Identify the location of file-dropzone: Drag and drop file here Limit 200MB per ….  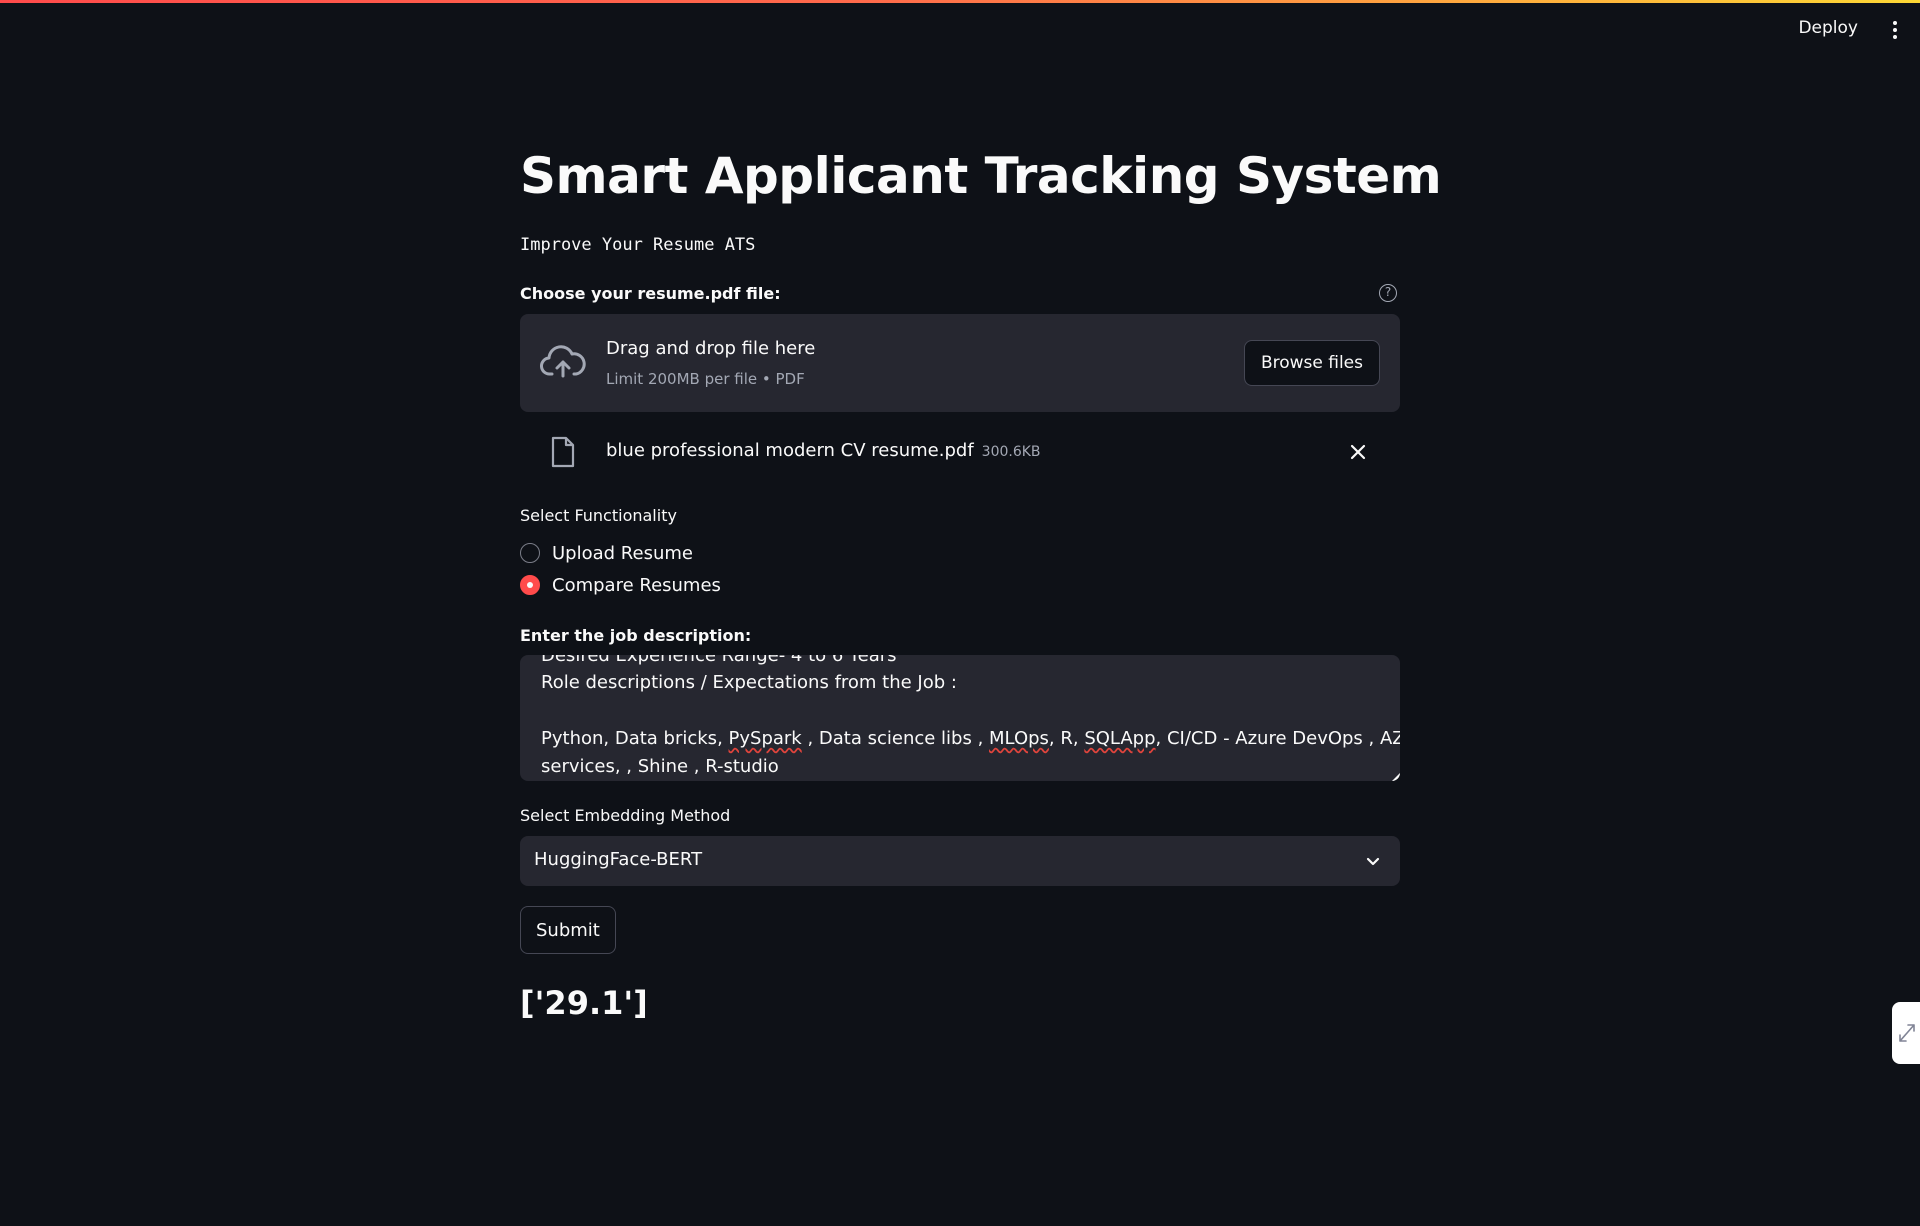
(960, 363).